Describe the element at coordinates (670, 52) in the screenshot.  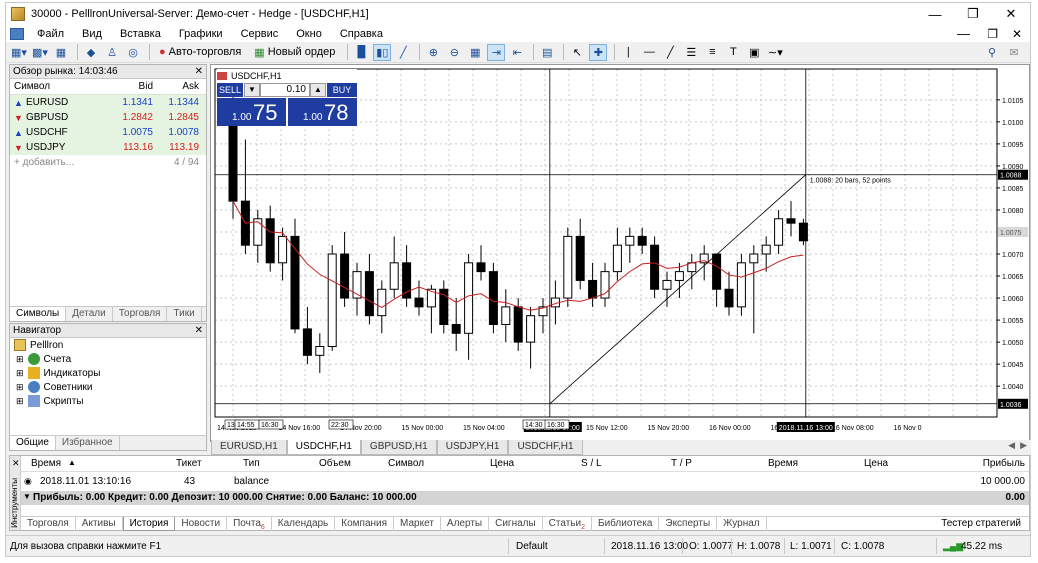
I see `trendline-icon: ╱` at that location.